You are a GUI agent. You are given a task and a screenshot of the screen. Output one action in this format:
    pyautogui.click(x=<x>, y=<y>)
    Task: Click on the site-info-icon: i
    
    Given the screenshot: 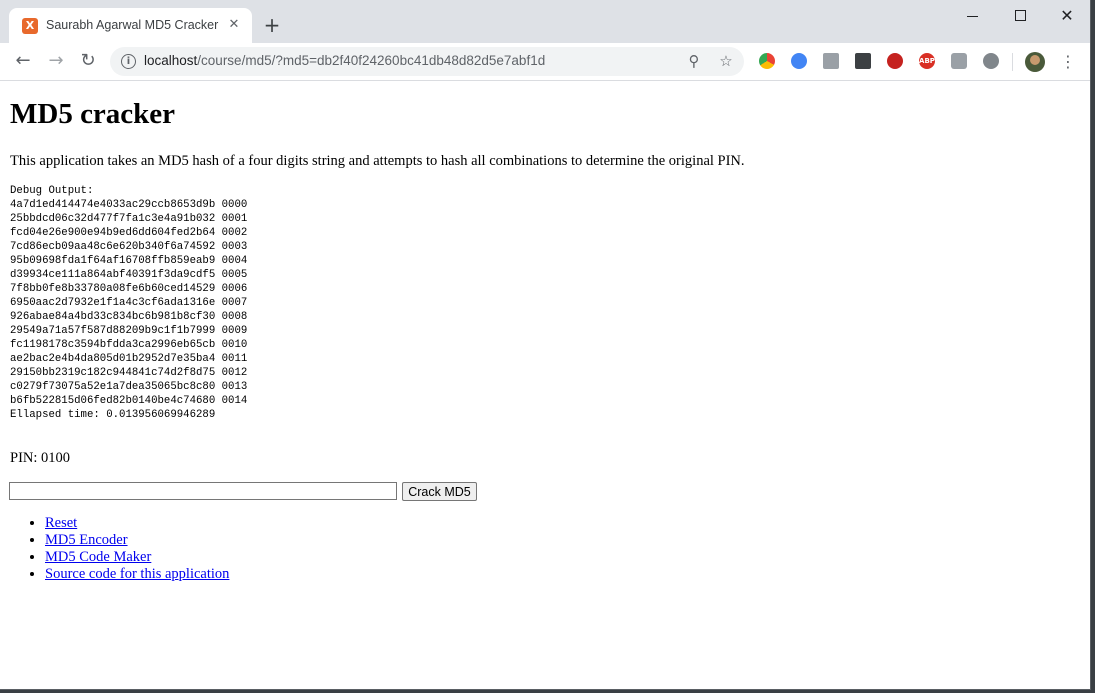 What is the action you would take?
    pyautogui.click(x=128, y=61)
    